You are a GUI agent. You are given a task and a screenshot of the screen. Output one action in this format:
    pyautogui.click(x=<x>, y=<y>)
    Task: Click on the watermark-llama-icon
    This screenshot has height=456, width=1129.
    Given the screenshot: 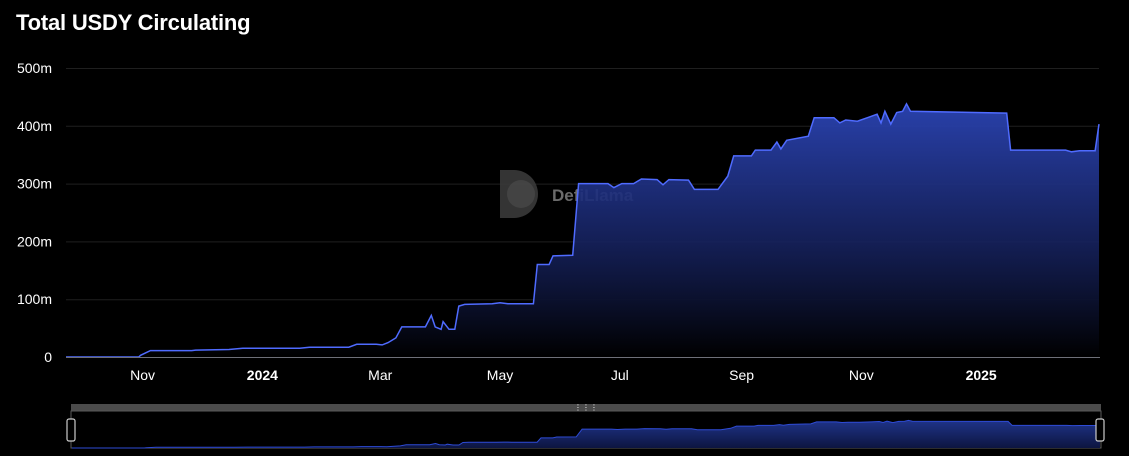 What is the action you would take?
    pyautogui.click(x=521, y=194)
    